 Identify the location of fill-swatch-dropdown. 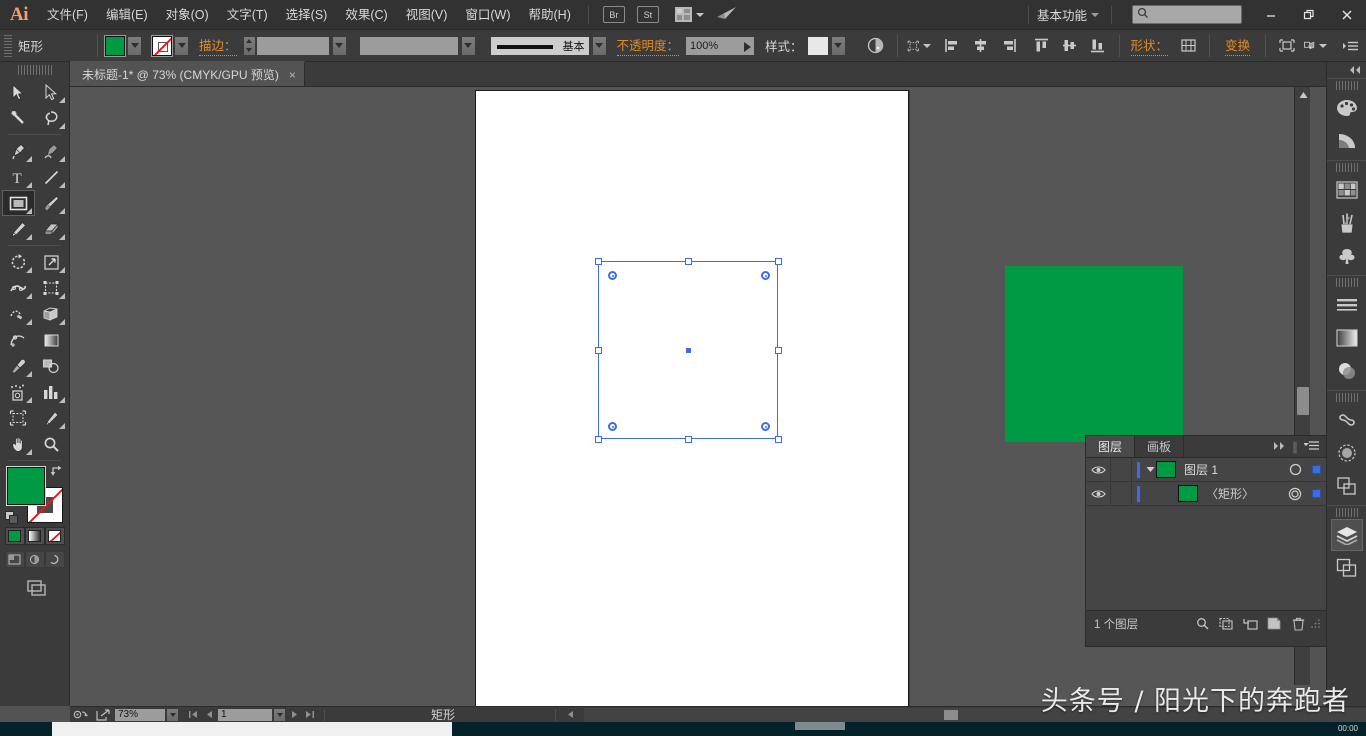
(134, 45).